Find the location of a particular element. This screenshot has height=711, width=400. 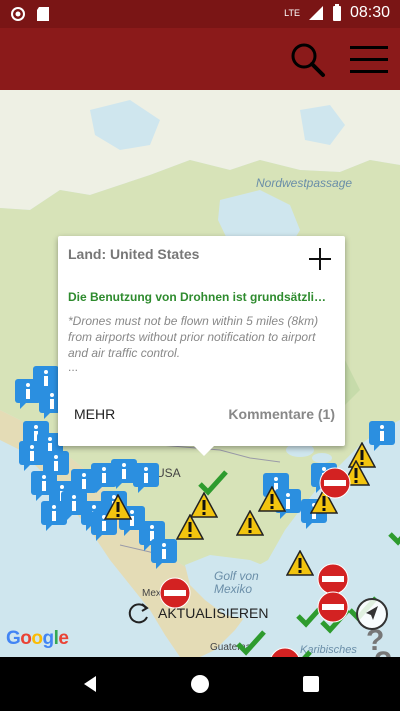

status-bar: LTE 08:30 is located at coordinates (200, 14).